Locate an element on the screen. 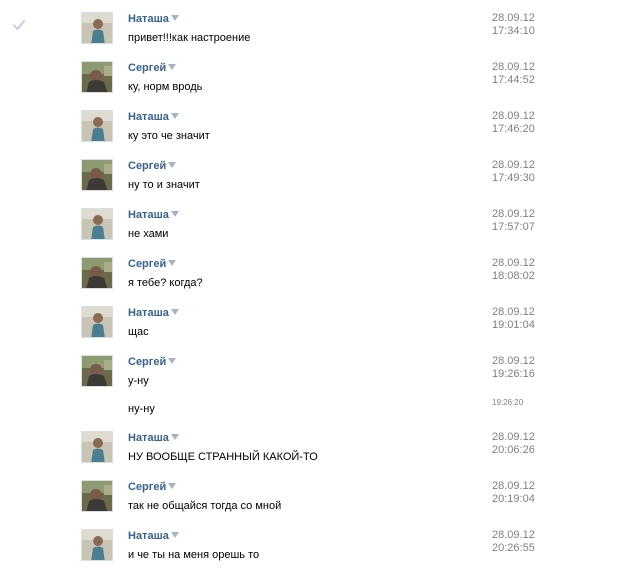  message-time: 17:57:07 is located at coordinates (513, 227).